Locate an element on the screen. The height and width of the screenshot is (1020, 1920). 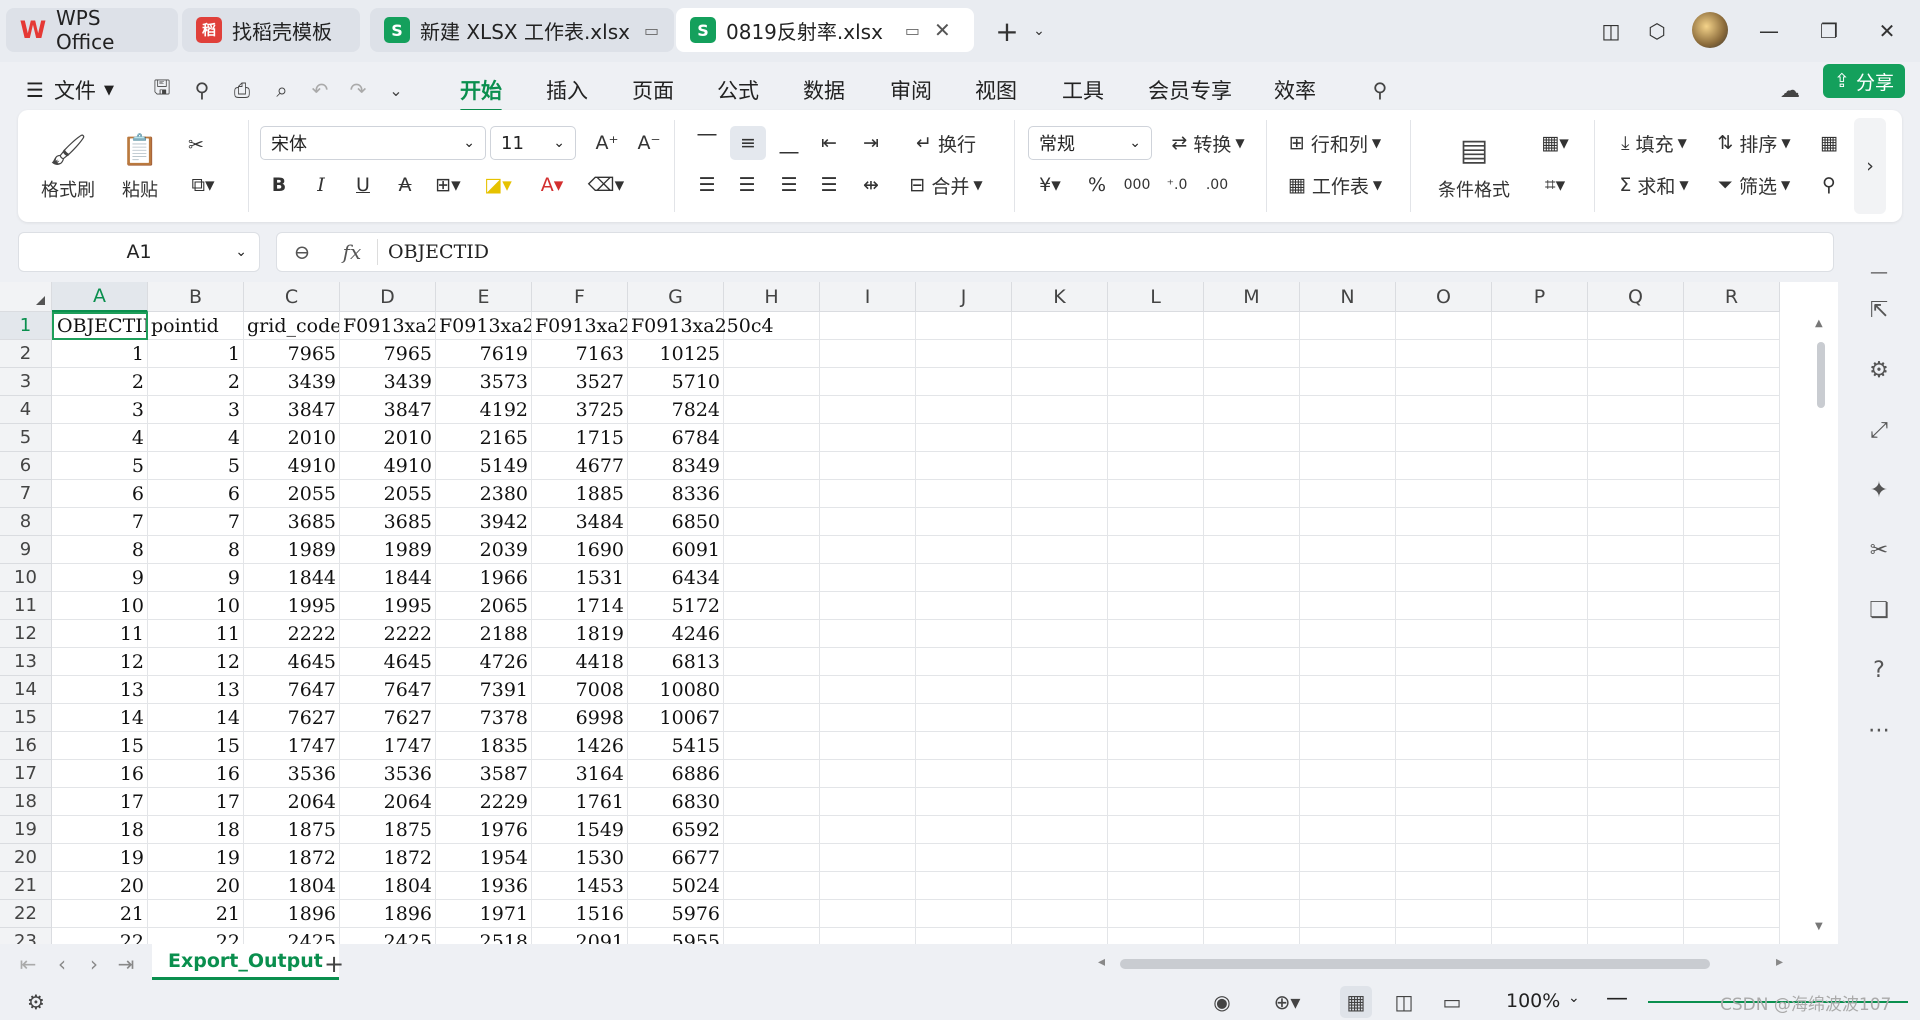
grid-cell: 3527 is located at coordinates (580, 382).